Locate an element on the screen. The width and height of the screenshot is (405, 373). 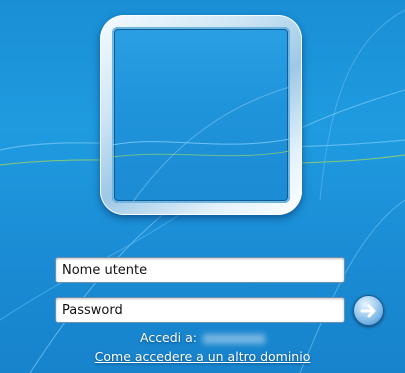
signin-domain-label: Accedi a: is located at coordinates (168, 337).